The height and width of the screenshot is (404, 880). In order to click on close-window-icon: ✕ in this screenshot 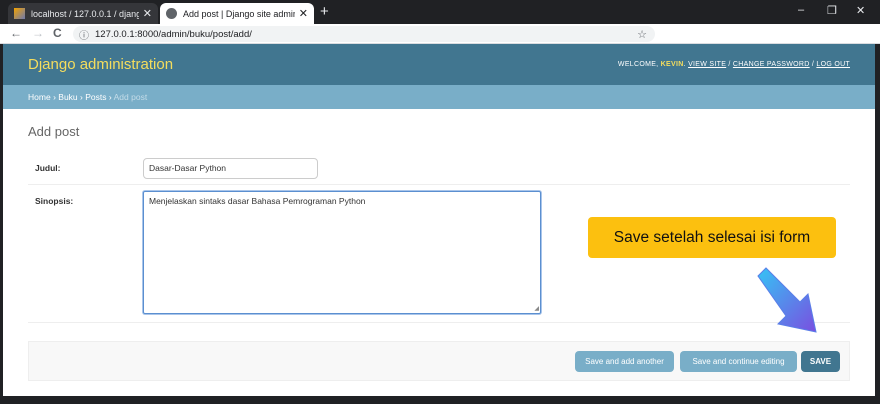, I will do `click(860, 10)`.